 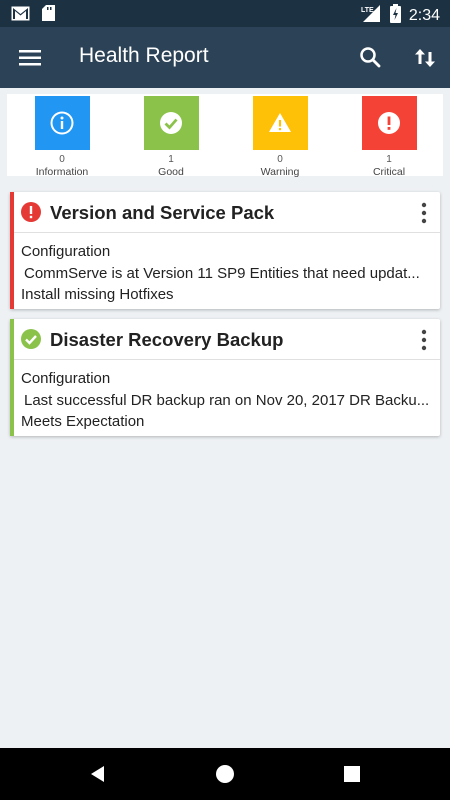 I want to click on card-recommendation: Install missing Hotfixes, so click(x=97, y=294).